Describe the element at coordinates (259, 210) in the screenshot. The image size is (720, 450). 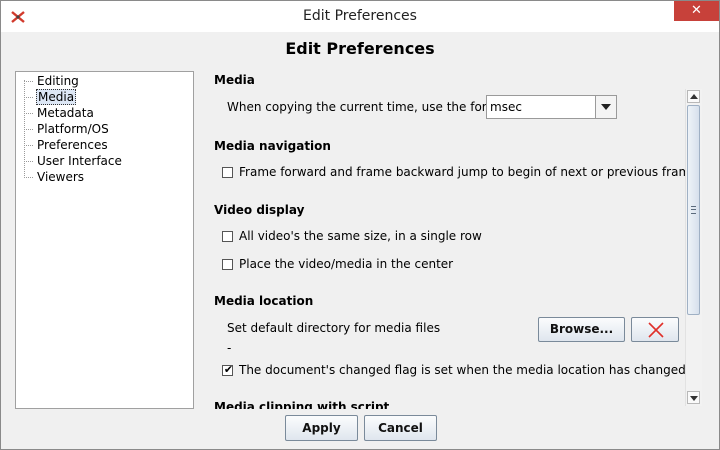
I see `section-title-video-display: Video display` at that location.